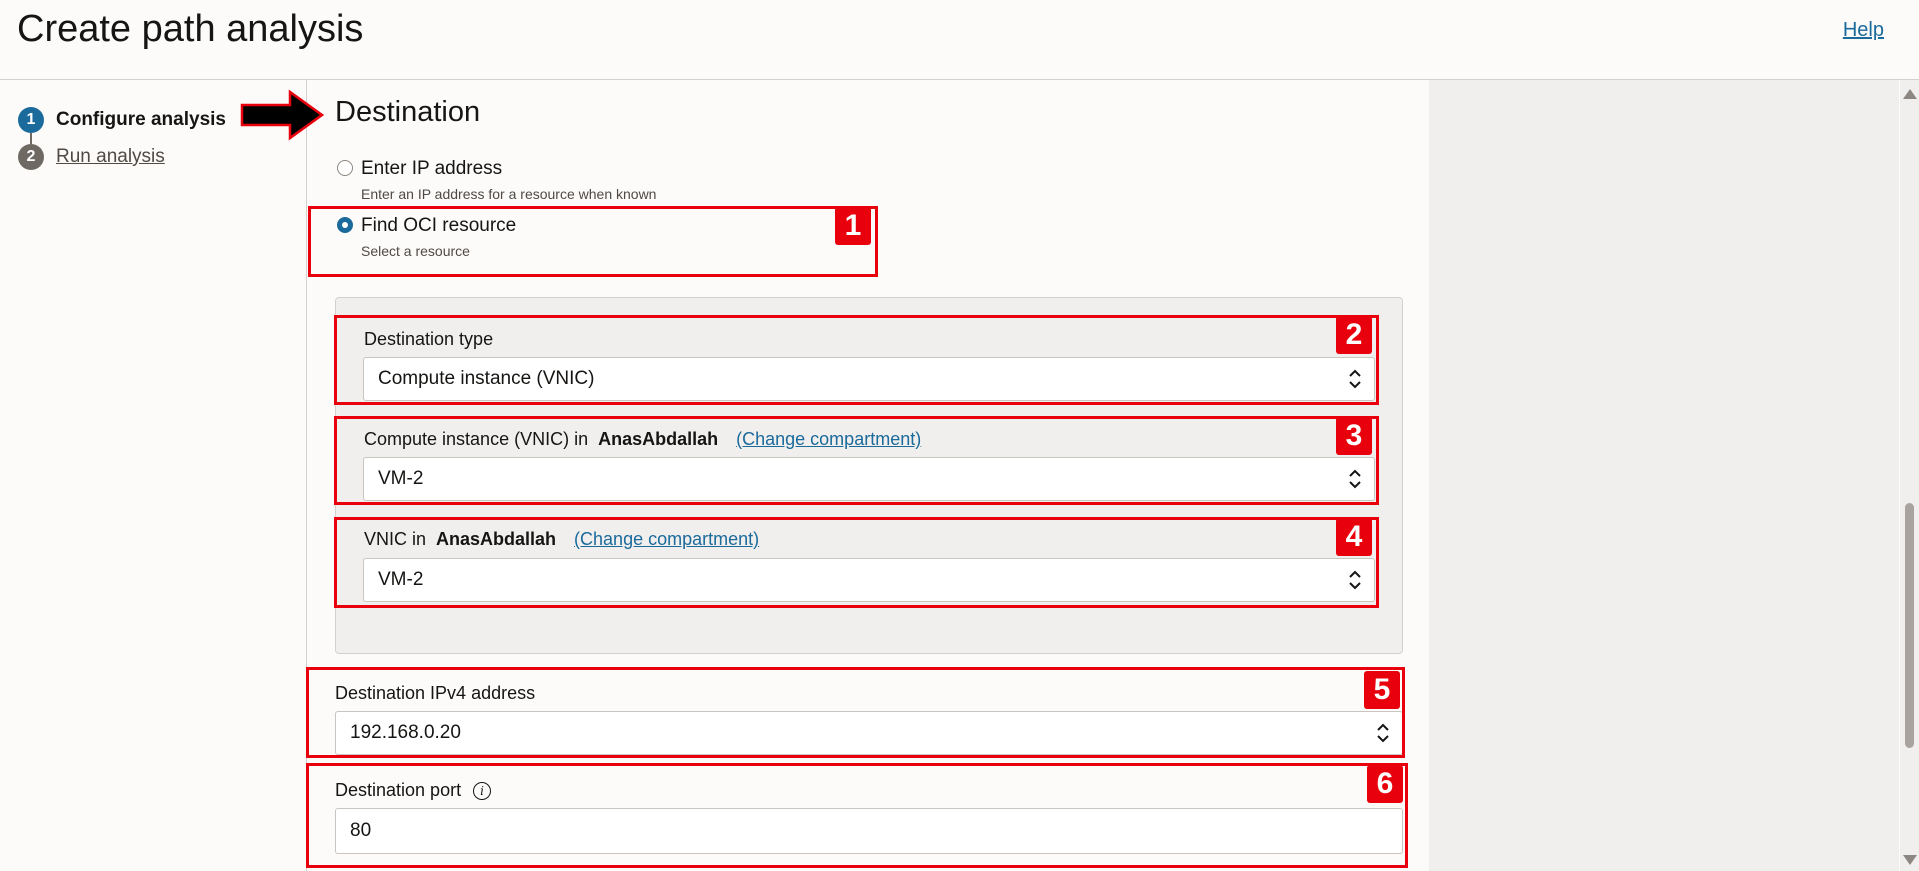  Describe the element at coordinates (1382, 690) in the screenshot. I see `annotation-badge-5: 5` at that location.